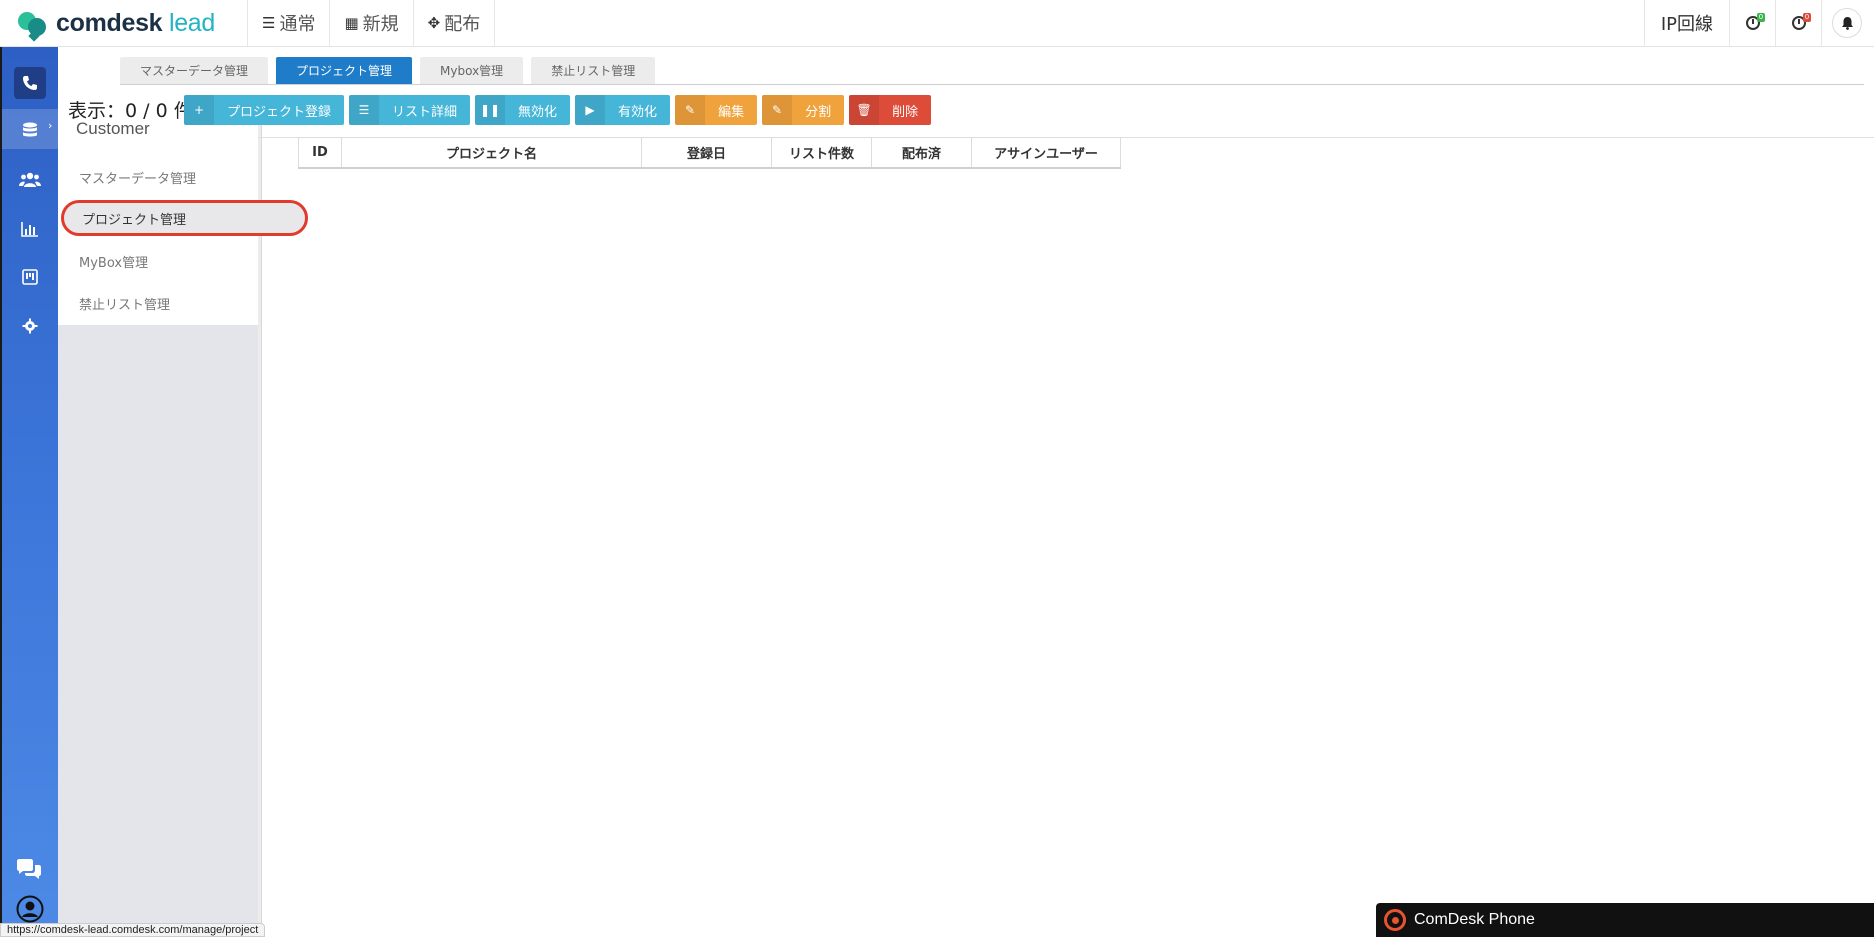  I want to click on top-right-controls: IP回線 0 0, so click(1758, 23).